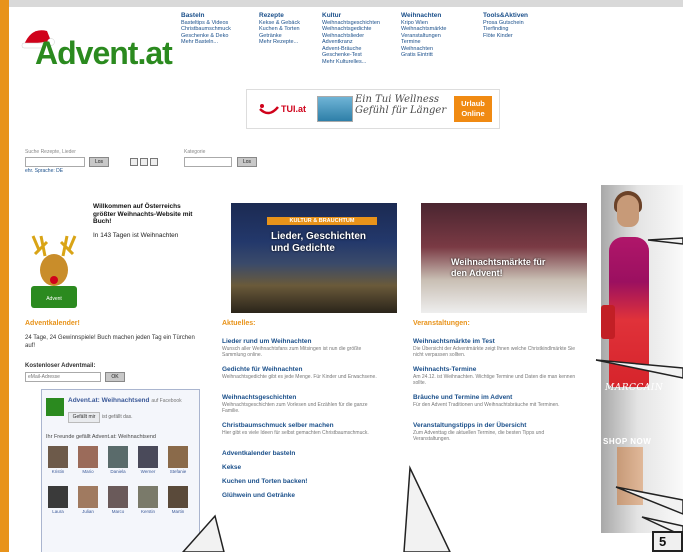  I want to click on facebook-page-title: Advent.at: Weihnachtsend auf Facebook, so click(125, 400).